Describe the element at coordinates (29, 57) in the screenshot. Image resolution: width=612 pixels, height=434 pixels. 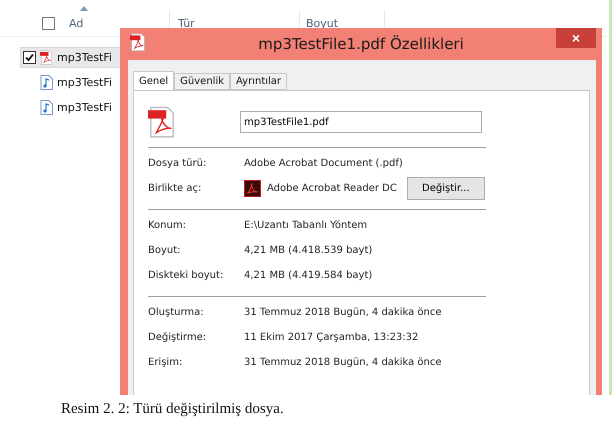
I see `row-checkbox` at that location.